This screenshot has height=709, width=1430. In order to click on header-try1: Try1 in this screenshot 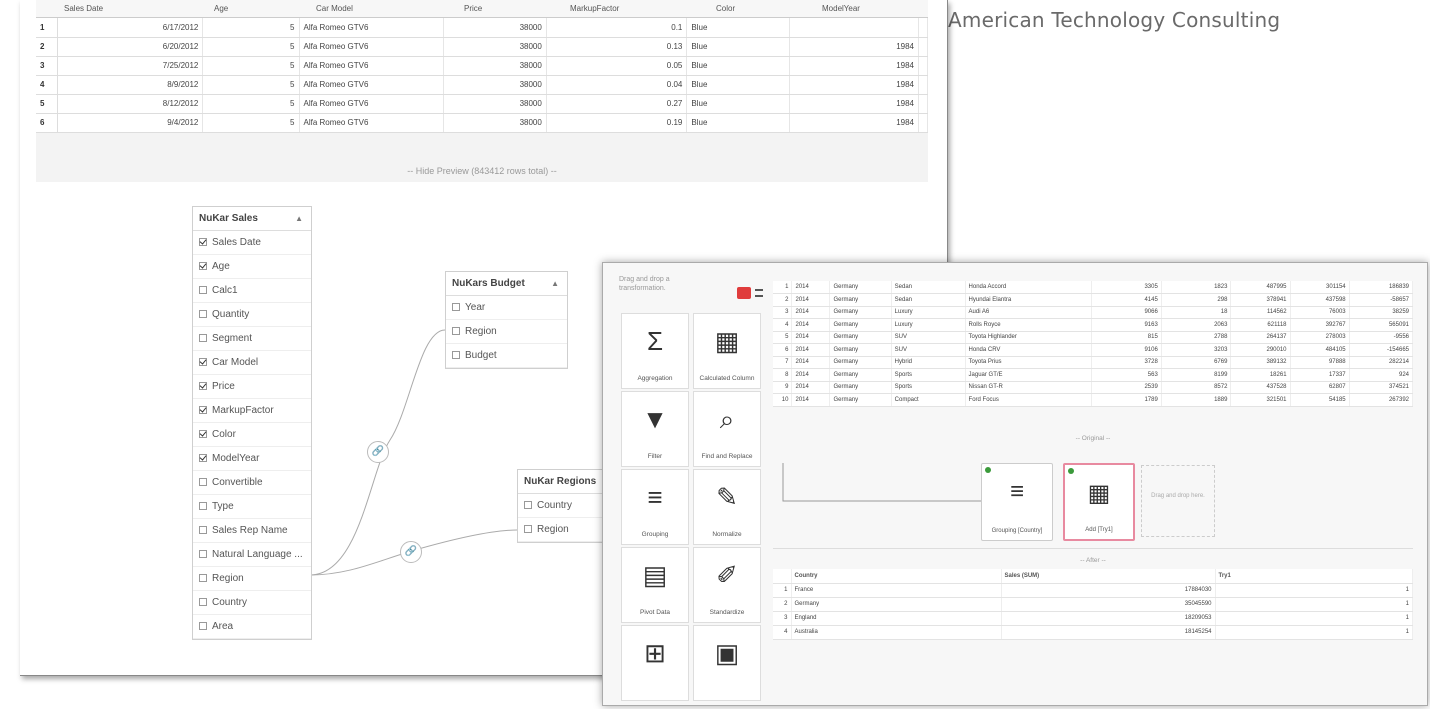, I will do `click(1314, 576)`.